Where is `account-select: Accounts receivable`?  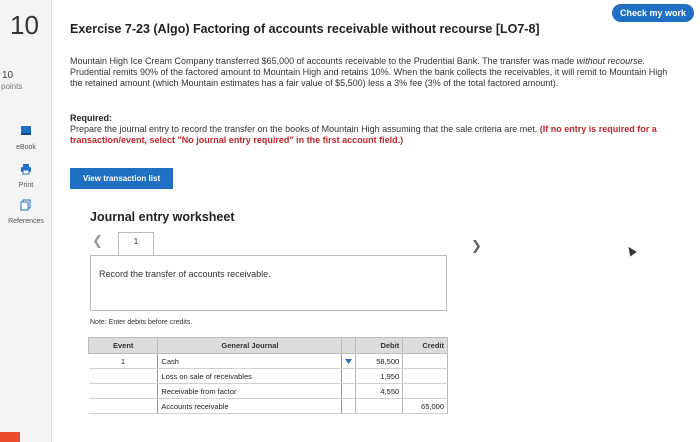
account-select: Accounts receivable is located at coordinates (250, 406).